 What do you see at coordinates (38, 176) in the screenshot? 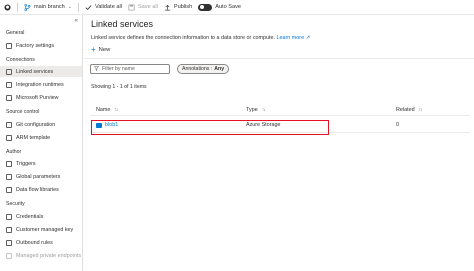
I see `sidebar-item-label: Global parameters` at bounding box center [38, 176].